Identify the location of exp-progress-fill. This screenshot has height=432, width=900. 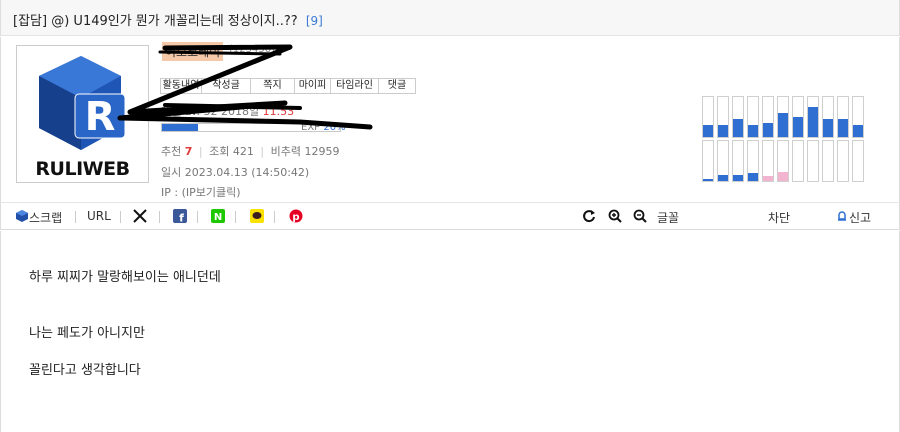
(180, 127).